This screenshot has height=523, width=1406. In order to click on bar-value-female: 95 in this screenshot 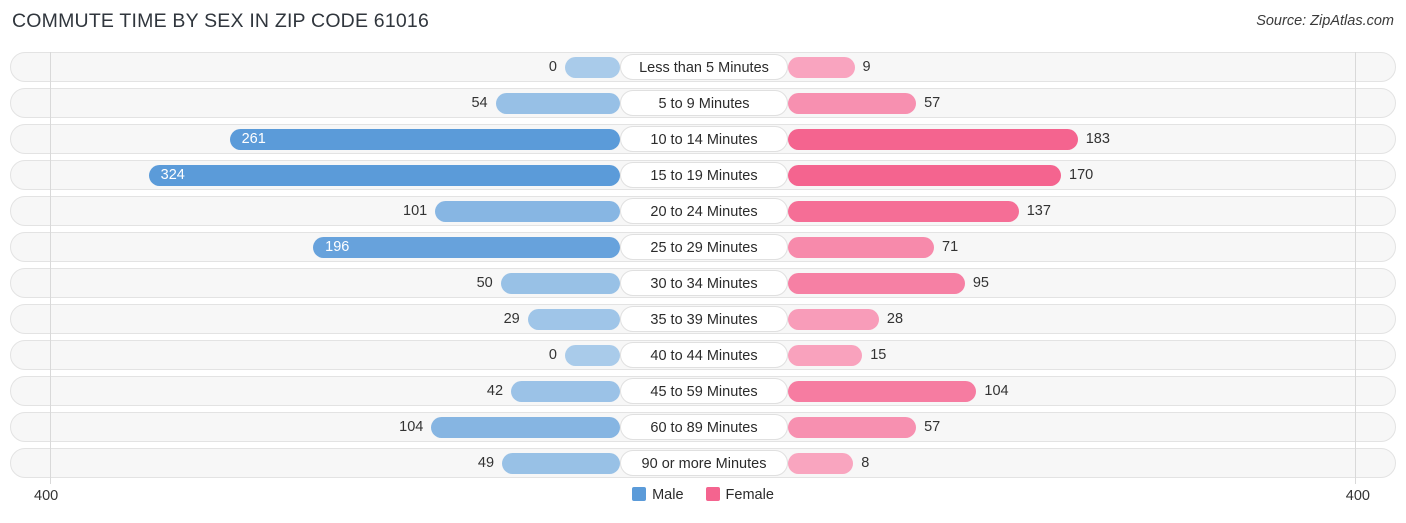, I will do `click(980, 283)`.